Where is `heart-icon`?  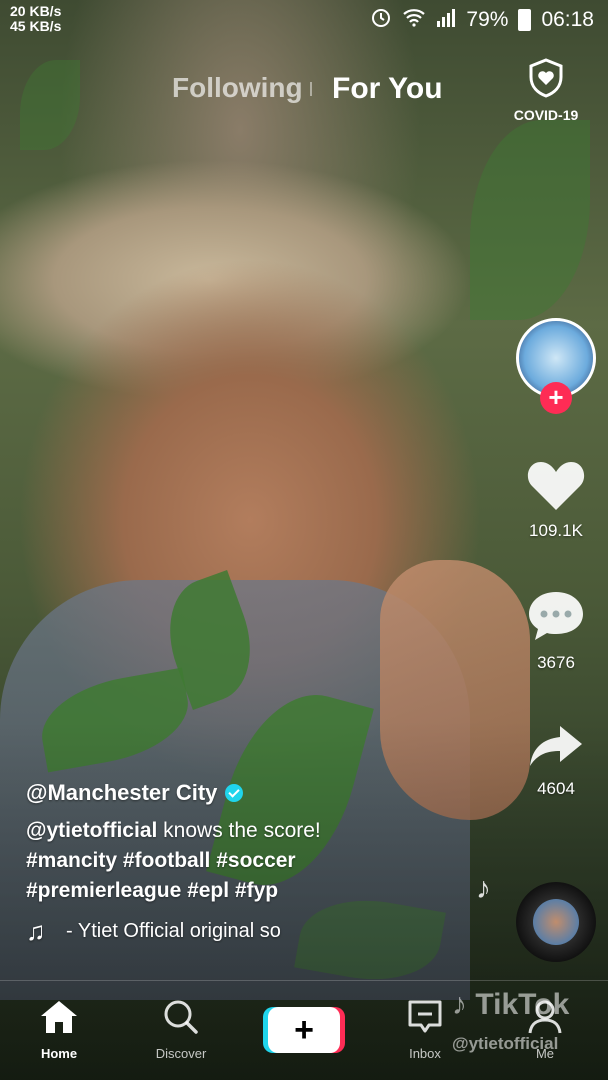
heart-icon is located at coordinates (556, 489).